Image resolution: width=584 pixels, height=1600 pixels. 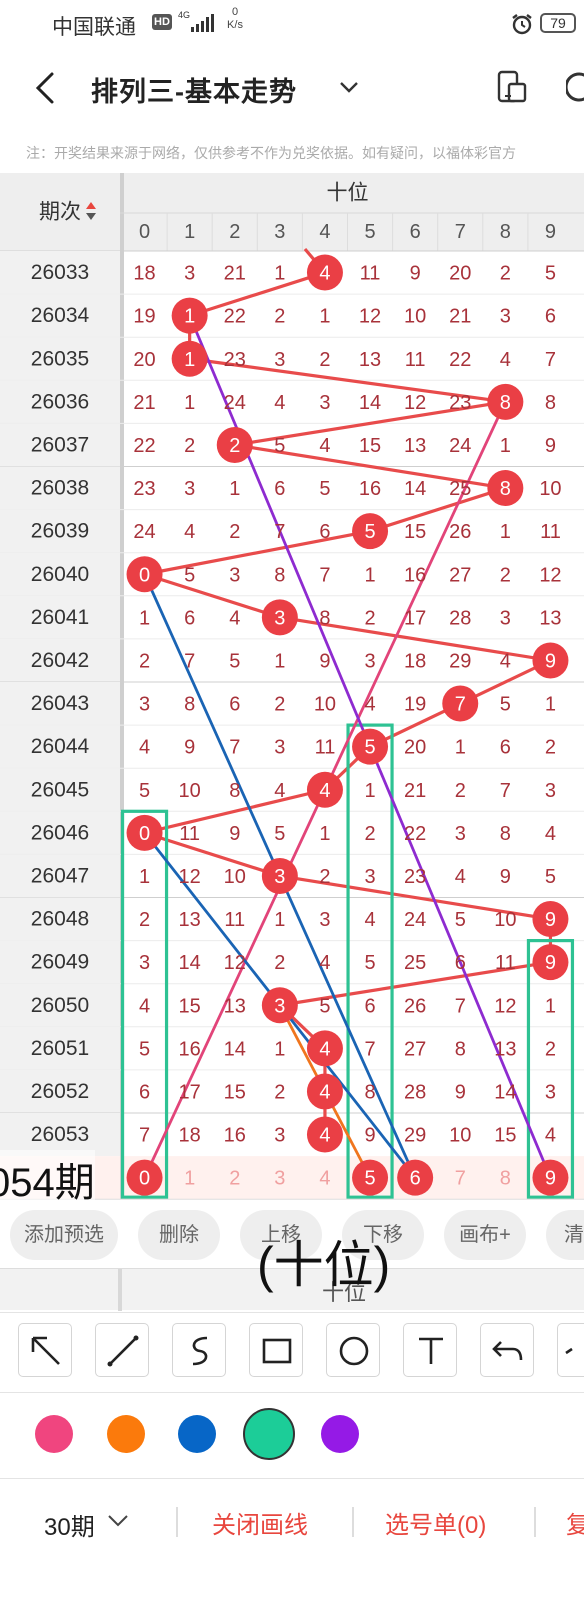 I want to click on preview-number: 1, so click(x=189, y=1179).